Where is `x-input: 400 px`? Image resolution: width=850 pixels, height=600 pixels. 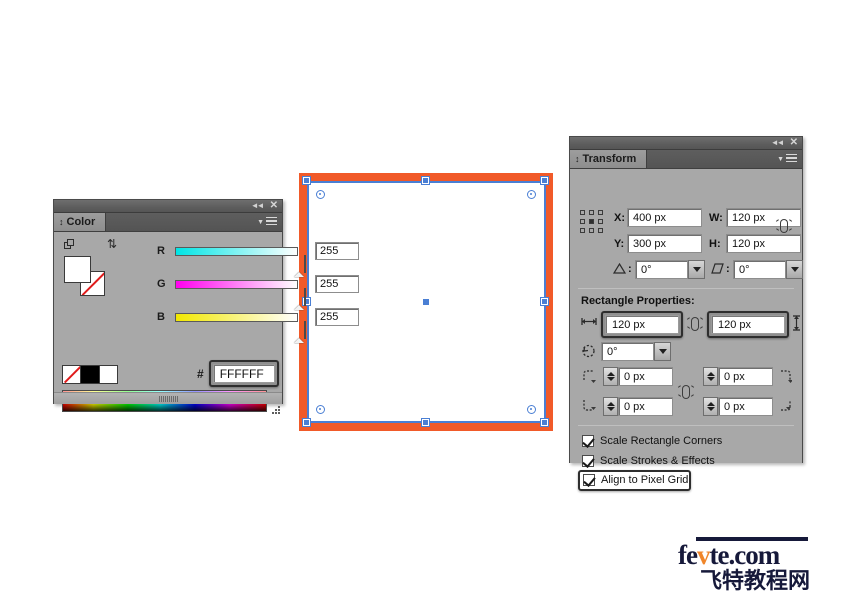
x-input: 400 px is located at coordinates (664, 217).